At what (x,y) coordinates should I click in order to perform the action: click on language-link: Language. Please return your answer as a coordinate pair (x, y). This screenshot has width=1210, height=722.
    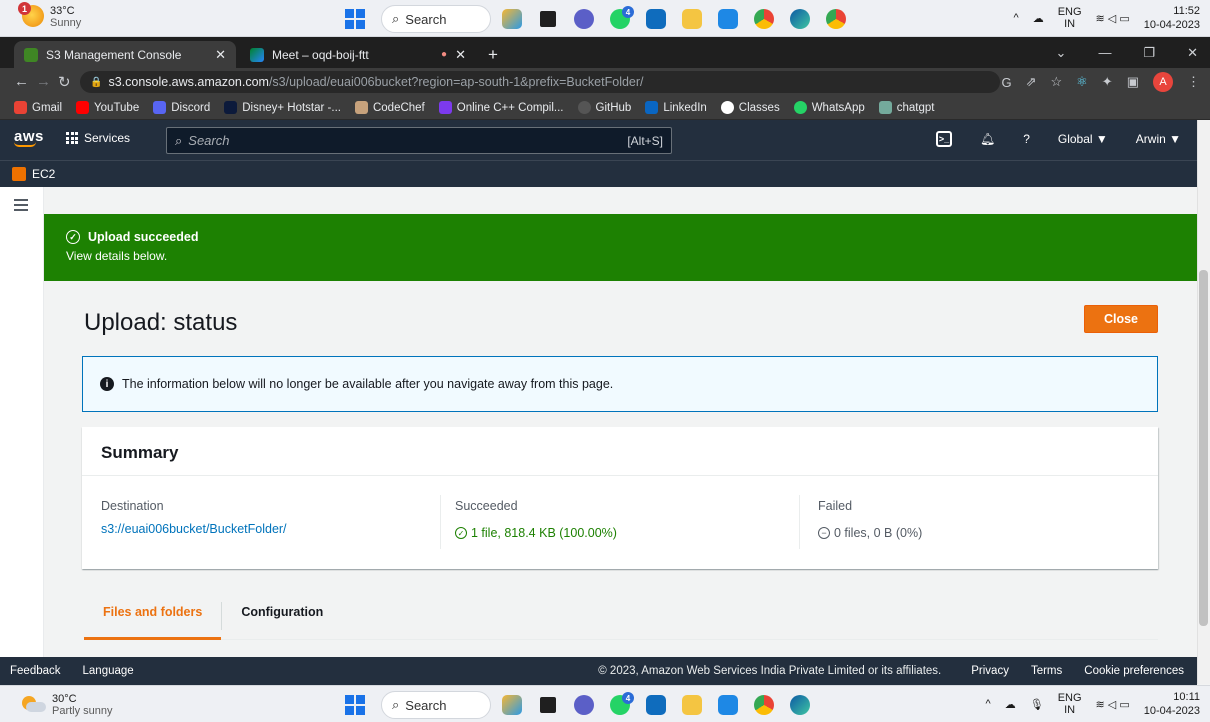
    Looking at the image, I should click on (108, 671).